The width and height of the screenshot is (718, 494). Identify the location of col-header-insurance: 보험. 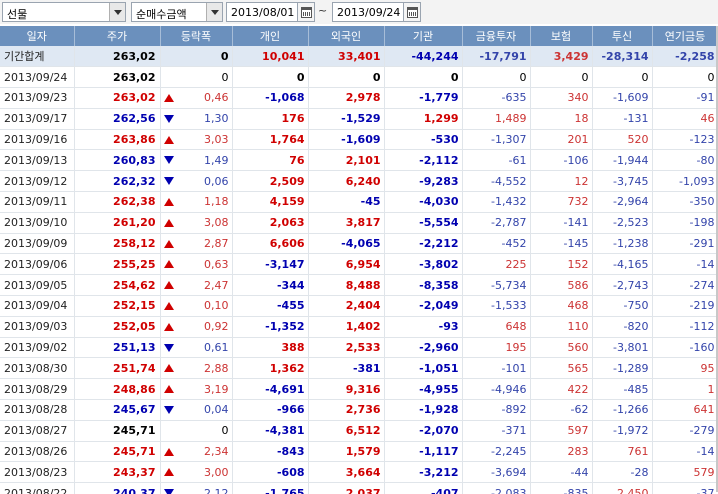
(561, 36).